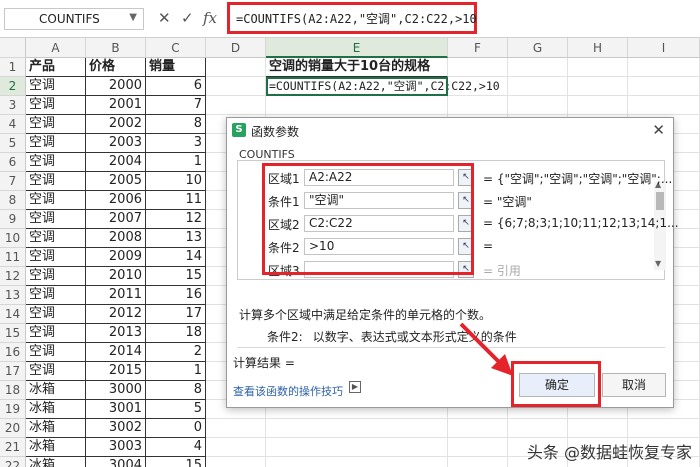  Describe the element at coordinates (116, 238) in the screenshot. I see `table-cell: 2008` at that location.